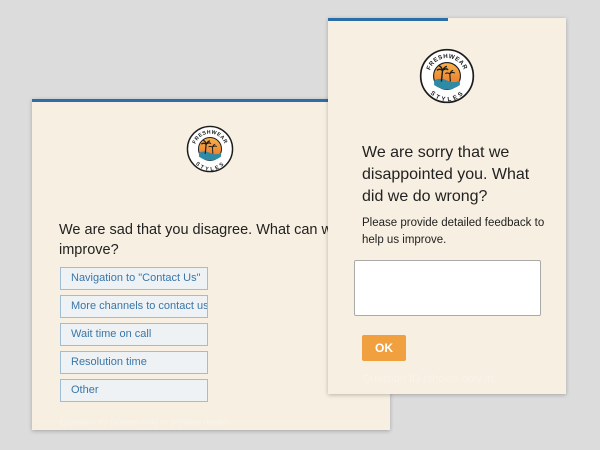 Image resolution: width=600 pixels, height=450 pixels. What do you see at coordinates (388, 19) in the screenshot?
I see `progress-bar` at bounding box center [388, 19].